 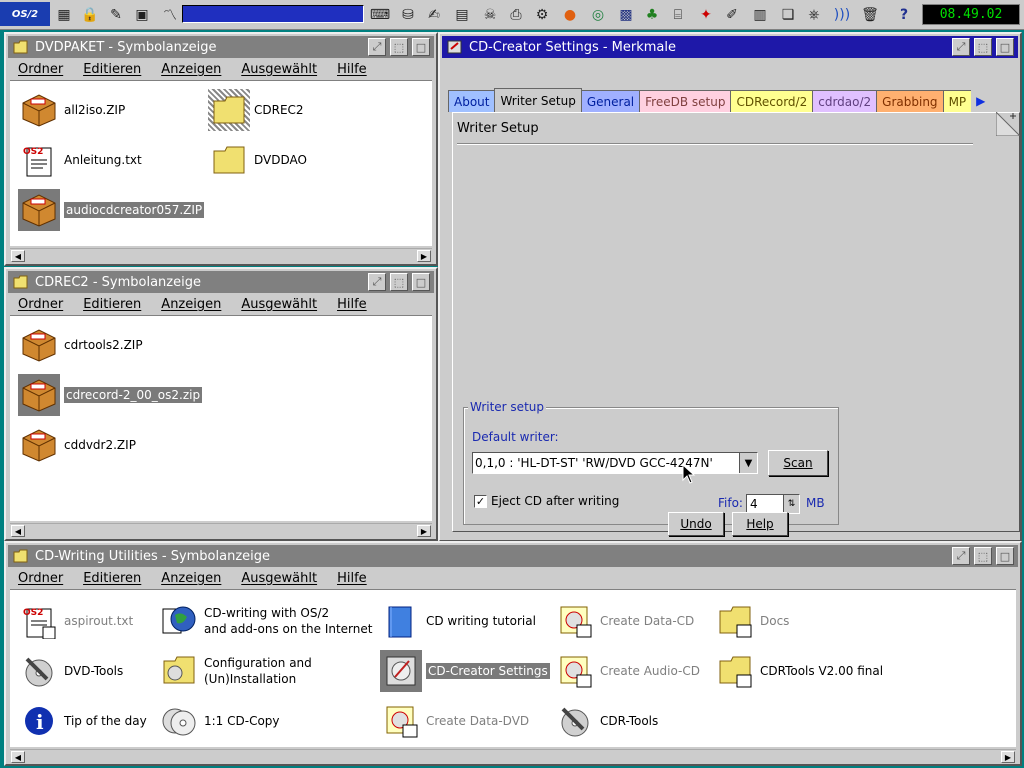 I want to click on shredder-icon: ☠, so click(x=490, y=15).